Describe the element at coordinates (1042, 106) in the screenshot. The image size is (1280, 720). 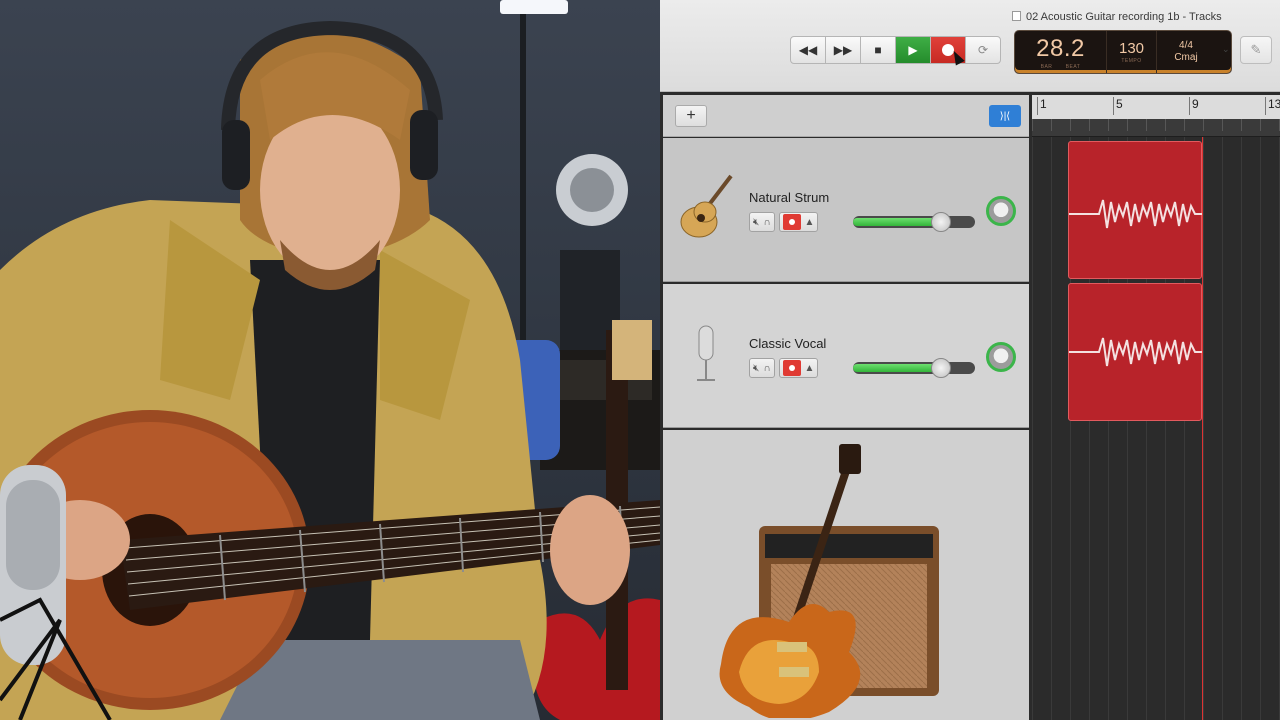
I see `ruler-mark: 1` at that location.